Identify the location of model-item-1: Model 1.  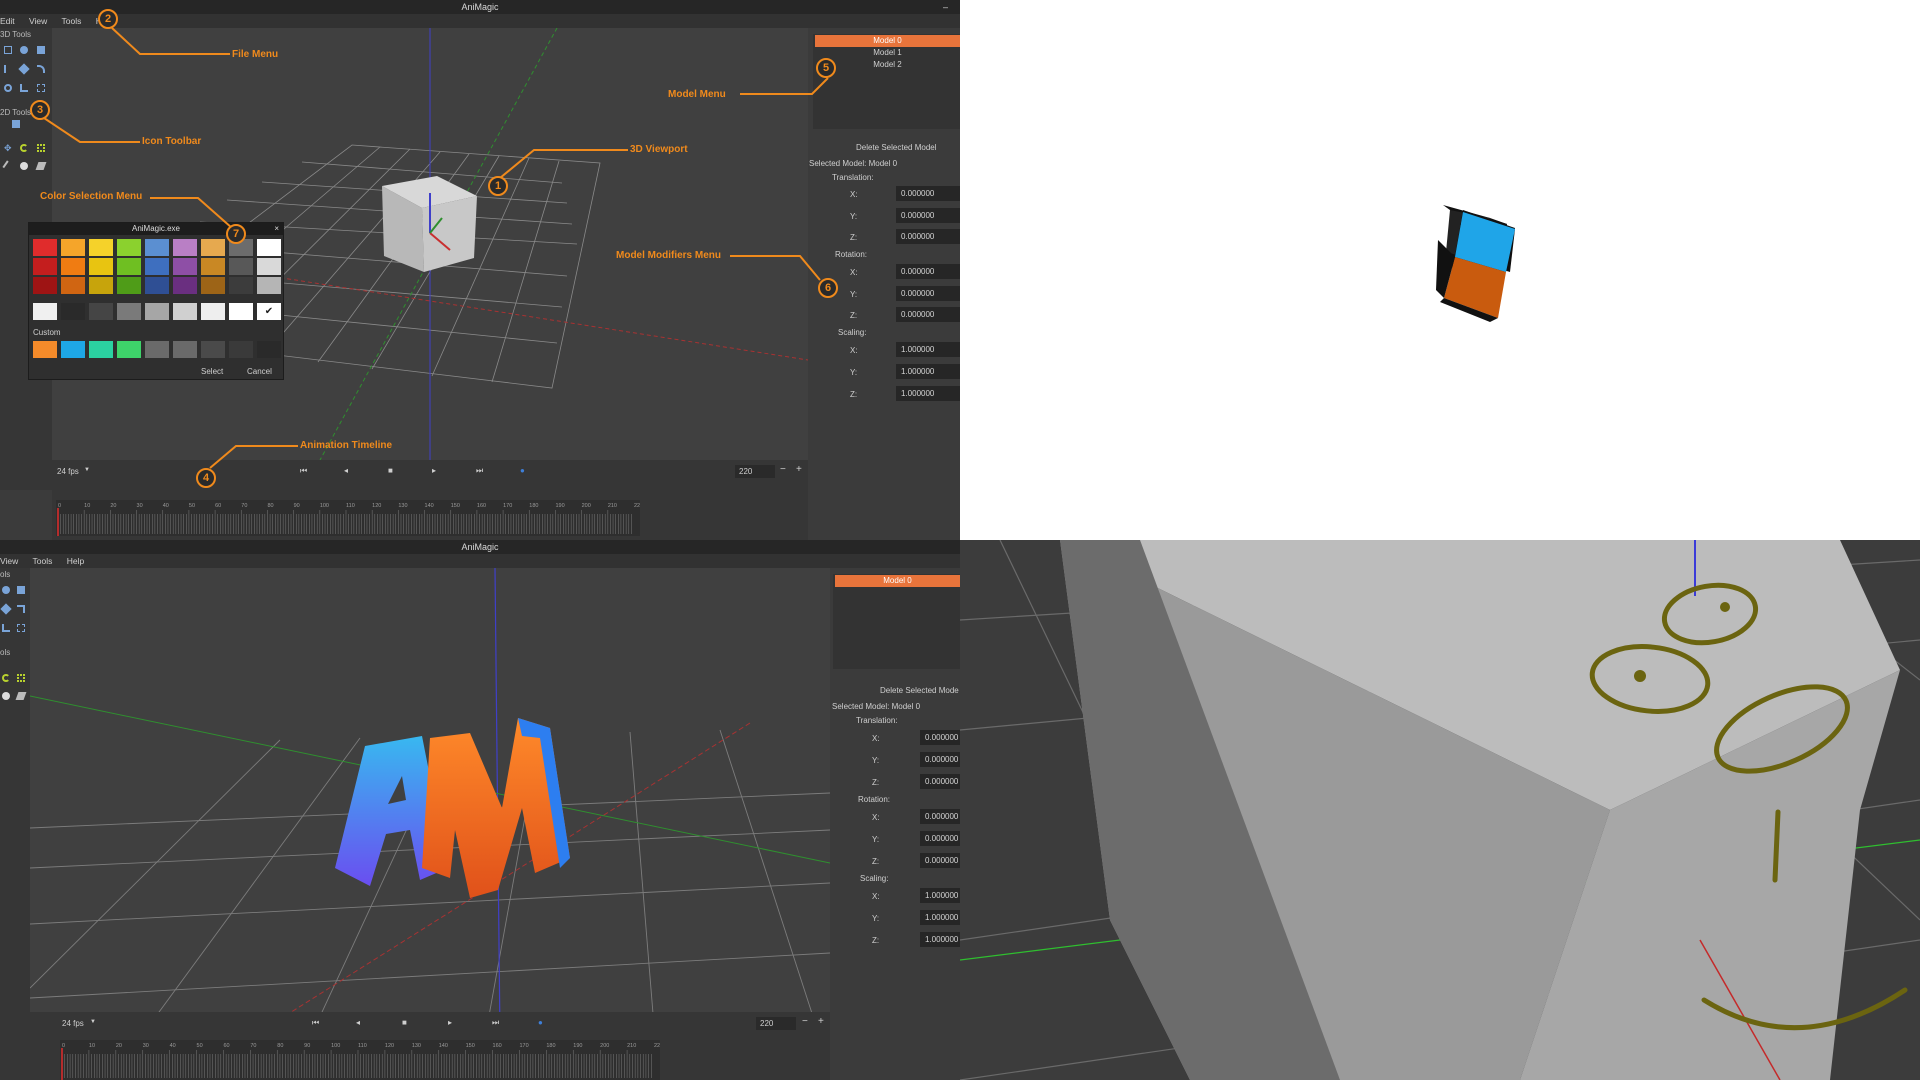
(887, 53).